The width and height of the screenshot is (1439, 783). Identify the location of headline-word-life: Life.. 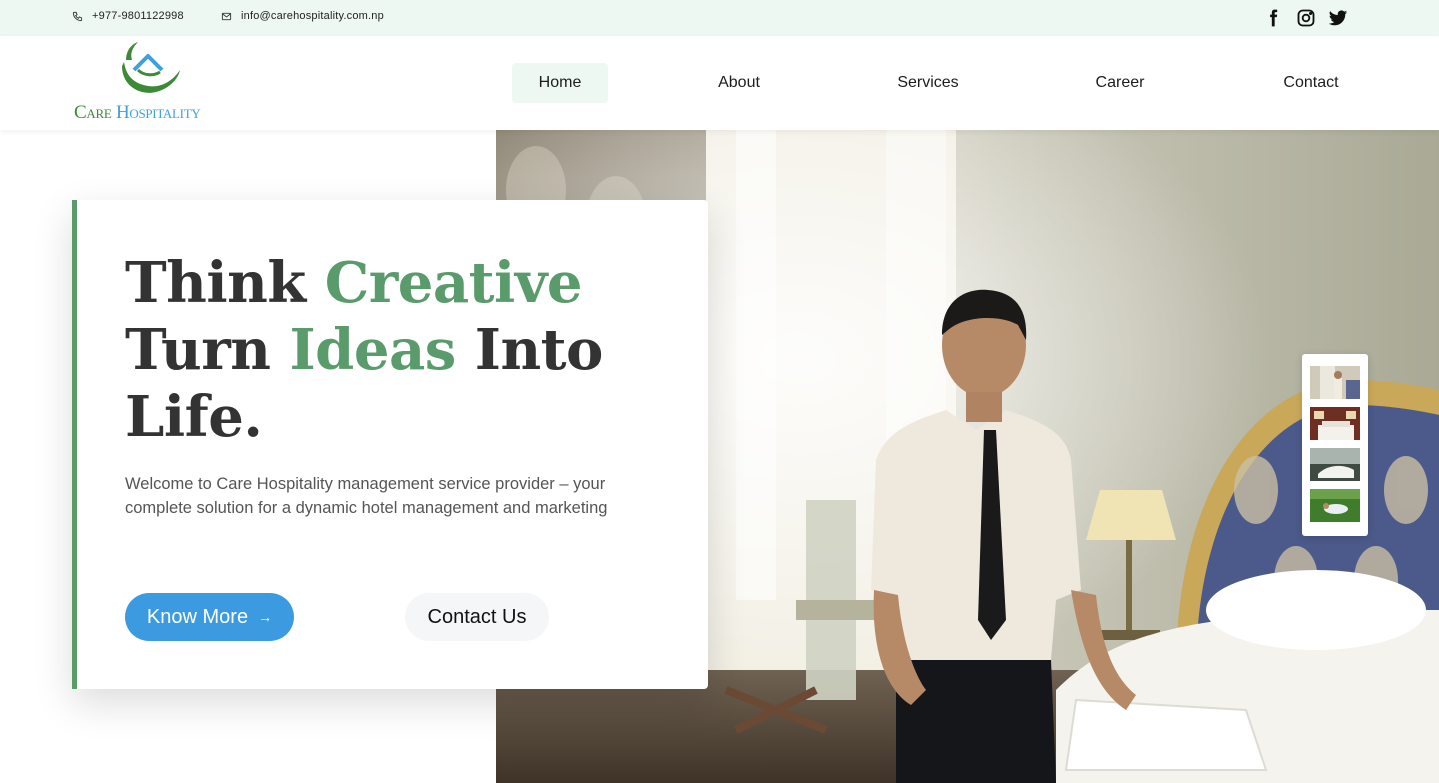
(194, 417).